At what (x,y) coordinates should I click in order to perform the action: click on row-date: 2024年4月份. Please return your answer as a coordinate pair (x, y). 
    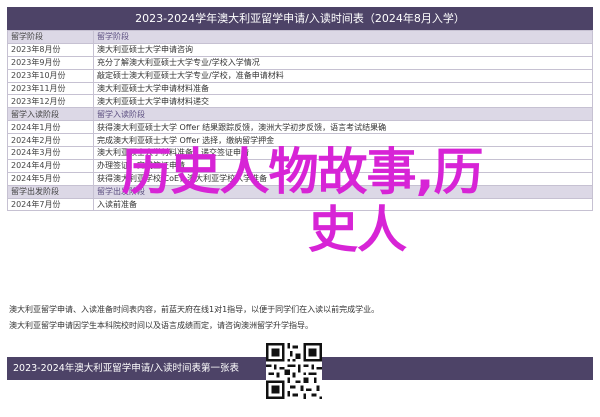
    Looking at the image, I should click on (50, 165).